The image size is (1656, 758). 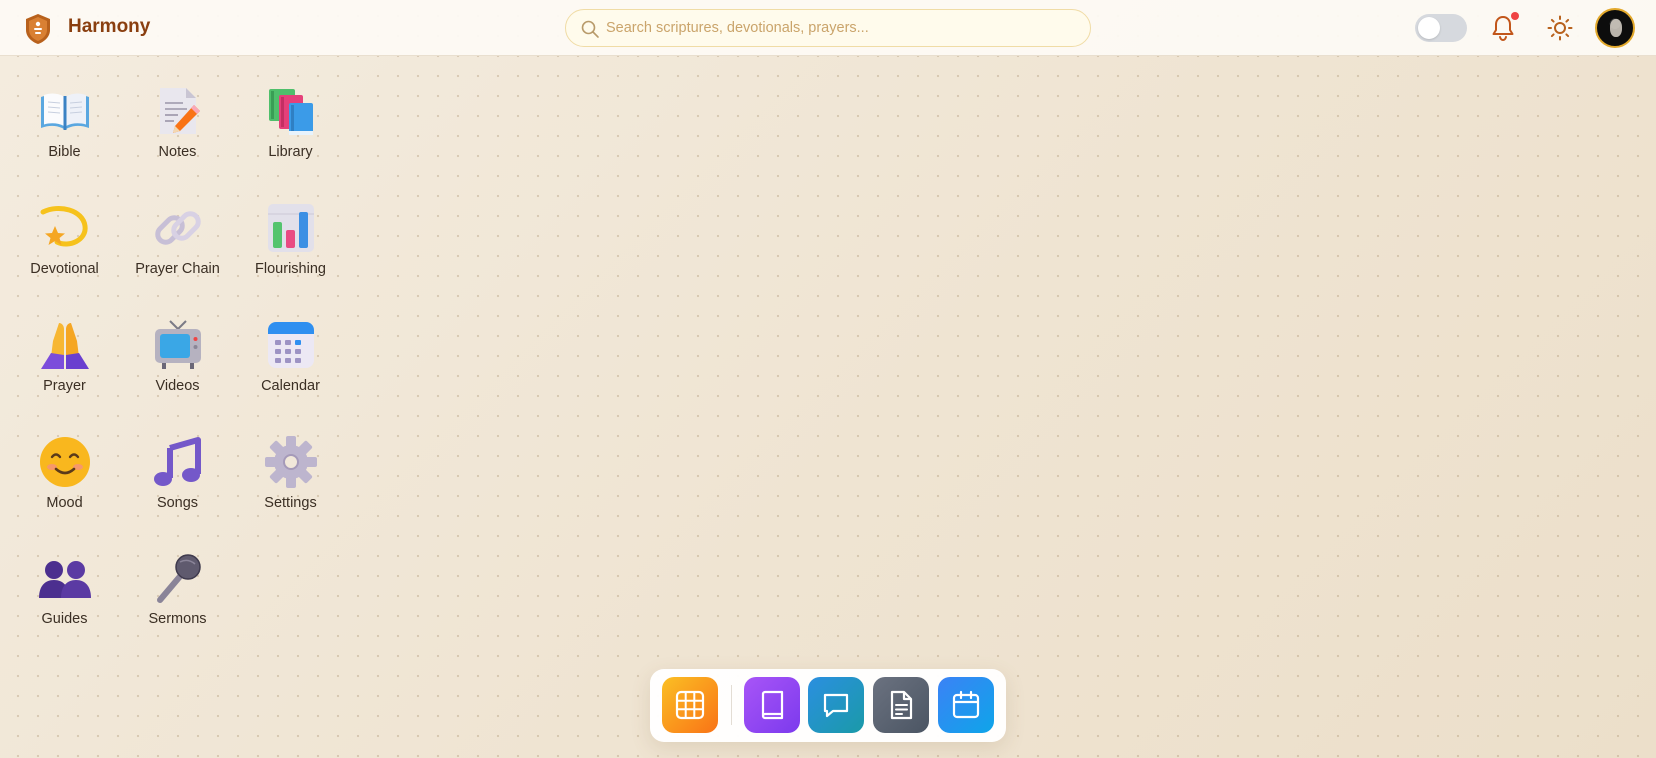 What do you see at coordinates (290, 503) in the screenshot?
I see `app-label: Settings` at bounding box center [290, 503].